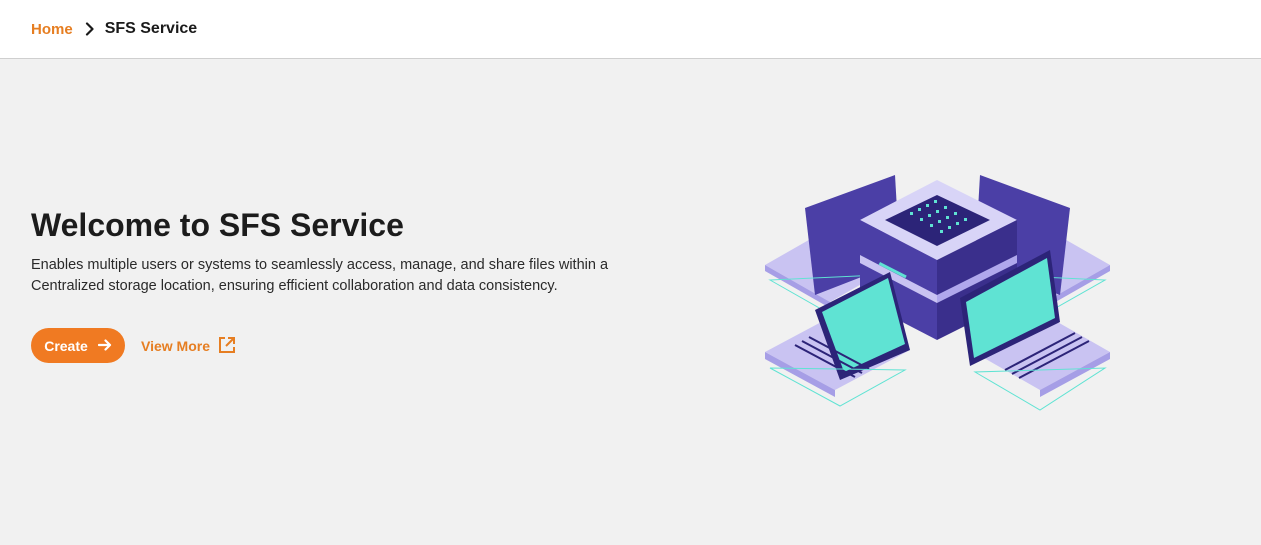  I want to click on arrow-right-icon, so click(104, 346).